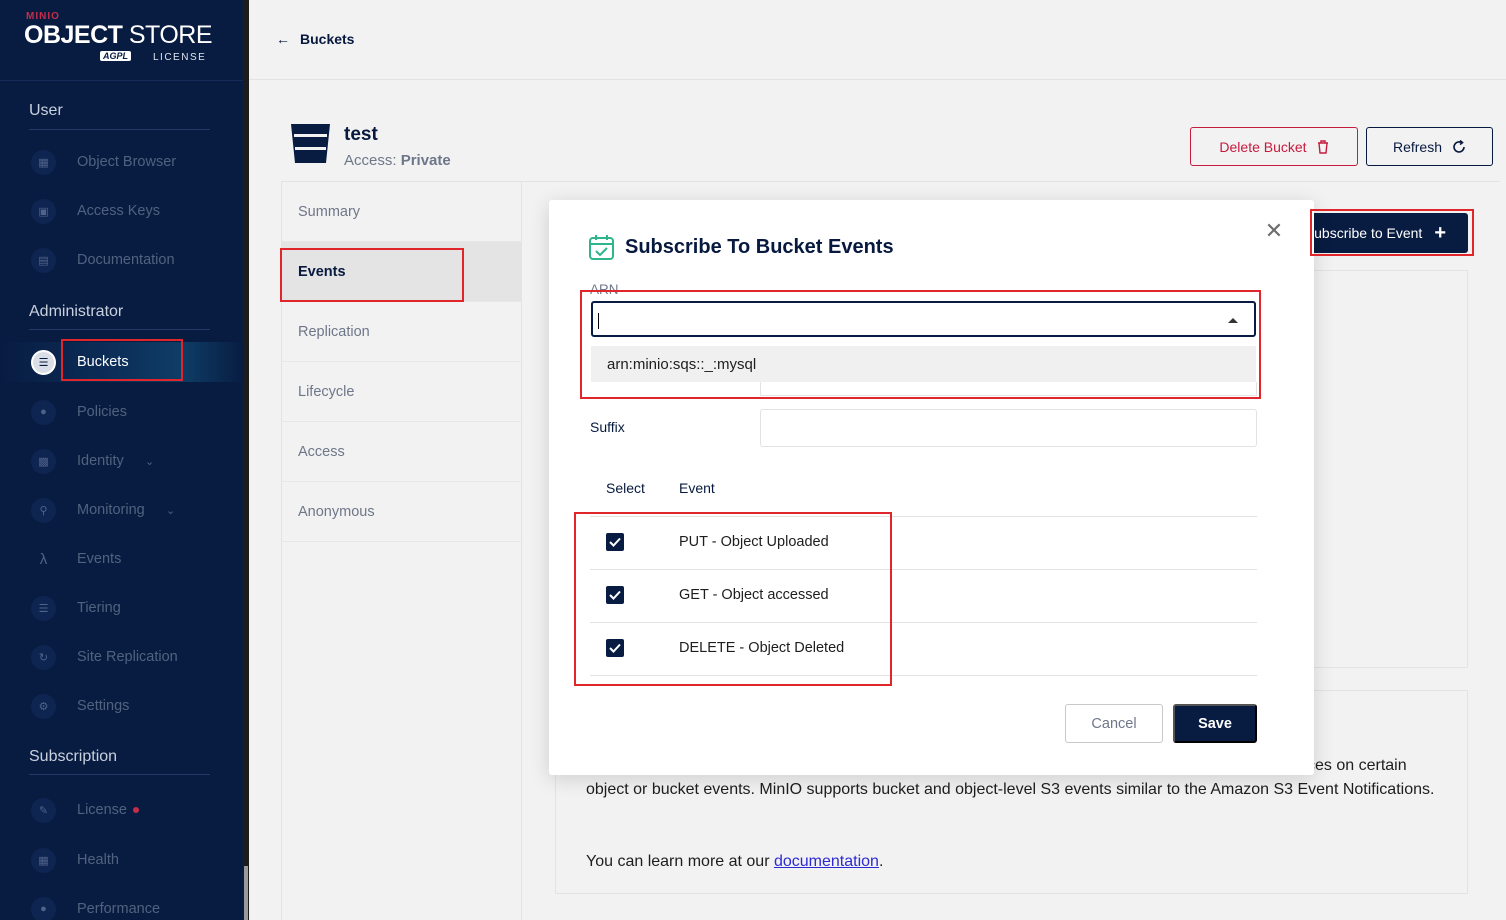 Image resolution: width=1506 pixels, height=920 pixels. I want to click on sidebar-item-label: Events, so click(99, 559).